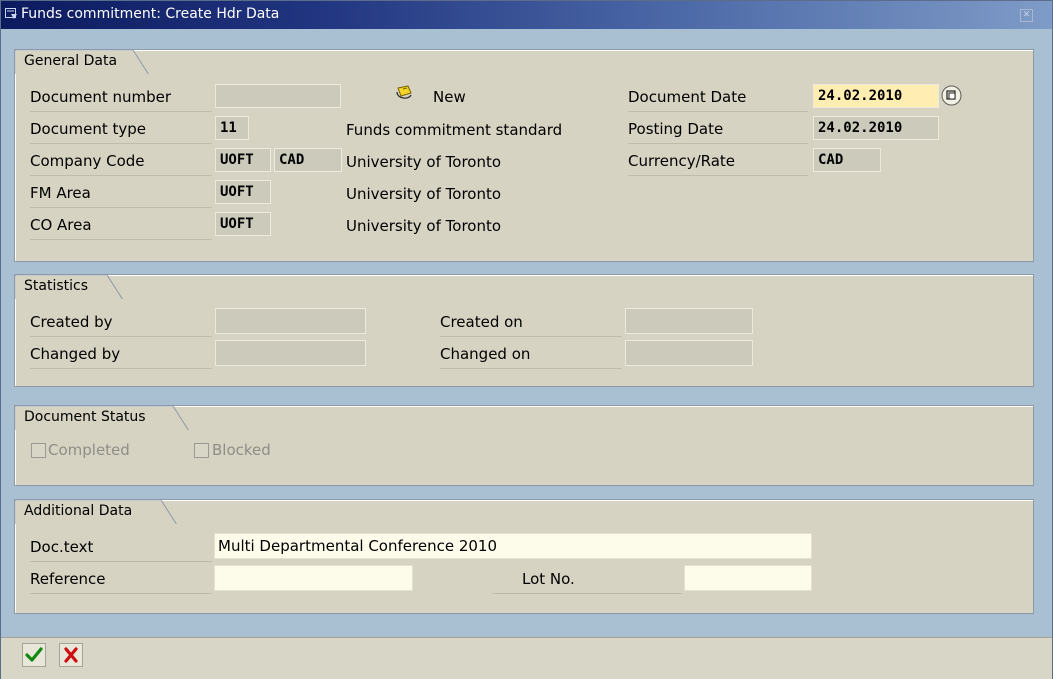 Image resolution: width=1053 pixels, height=679 pixels. I want to click on blocked-label: Blocked, so click(241, 450).